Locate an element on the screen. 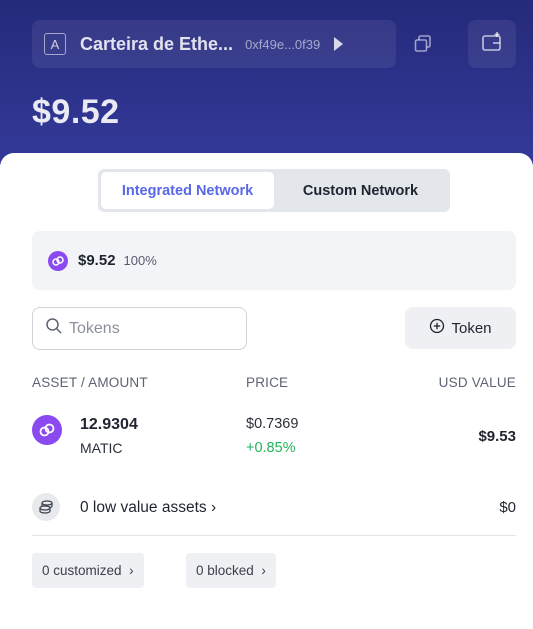 Image resolution: width=533 pixels, height=629 pixels. network-percent: 100% is located at coordinates (140, 260).